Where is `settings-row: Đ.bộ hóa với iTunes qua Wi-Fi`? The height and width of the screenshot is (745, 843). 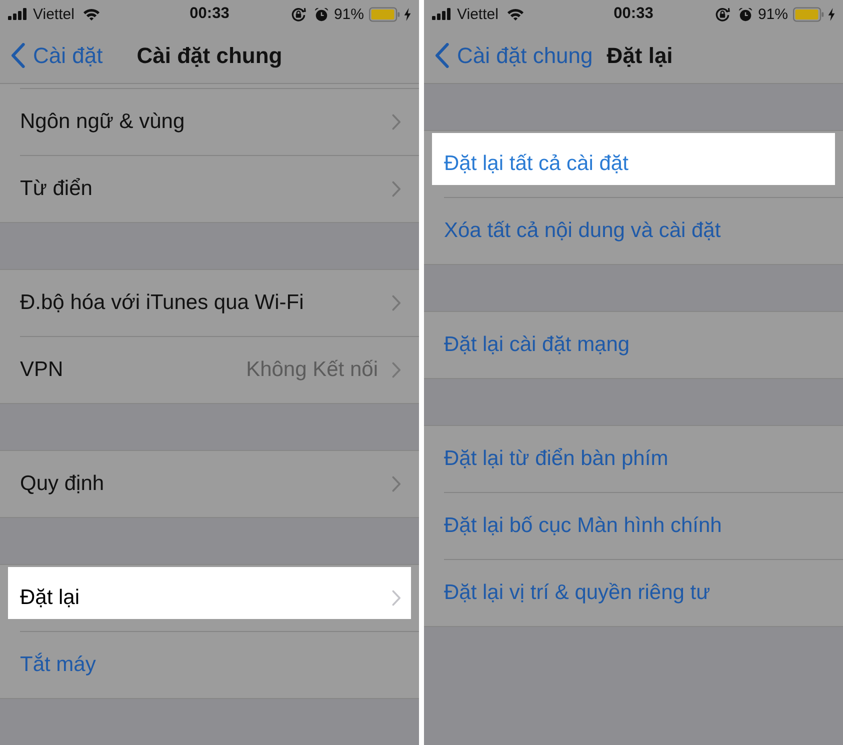 settings-row: Đ.bộ hóa với iTunes qua Wi-Fi is located at coordinates (209, 303).